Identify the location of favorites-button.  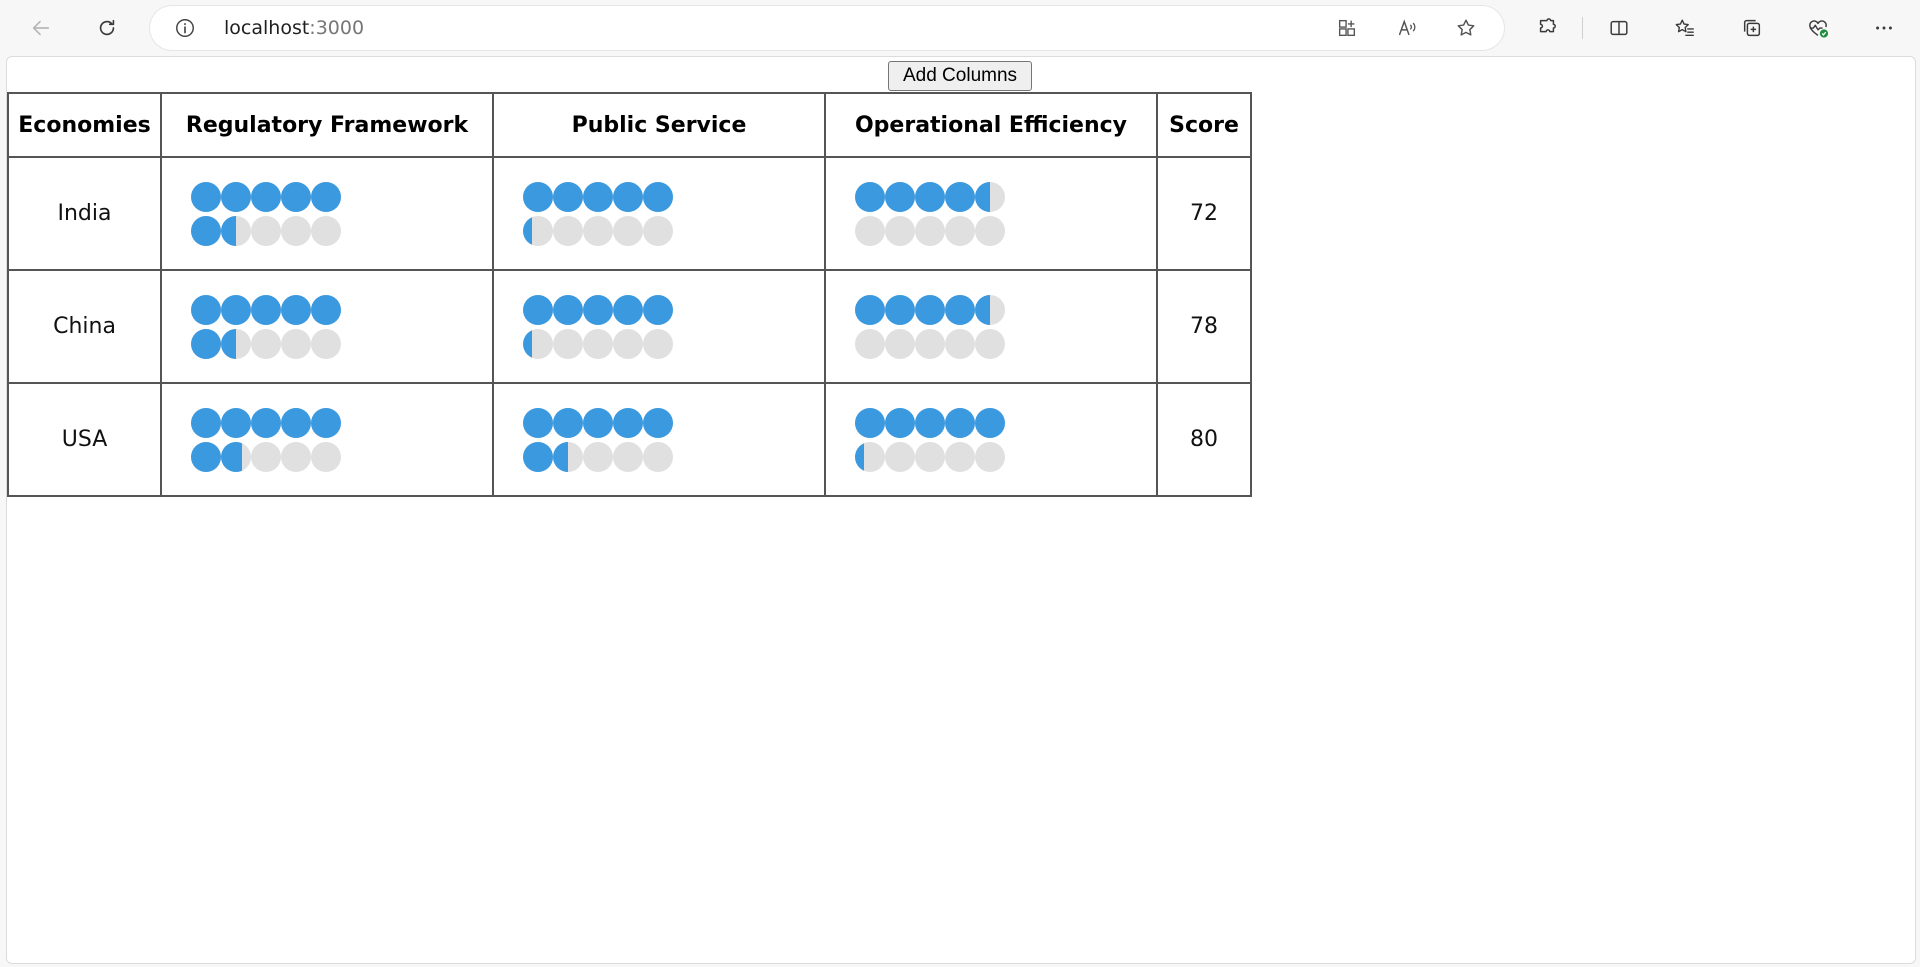
(1685, 28).